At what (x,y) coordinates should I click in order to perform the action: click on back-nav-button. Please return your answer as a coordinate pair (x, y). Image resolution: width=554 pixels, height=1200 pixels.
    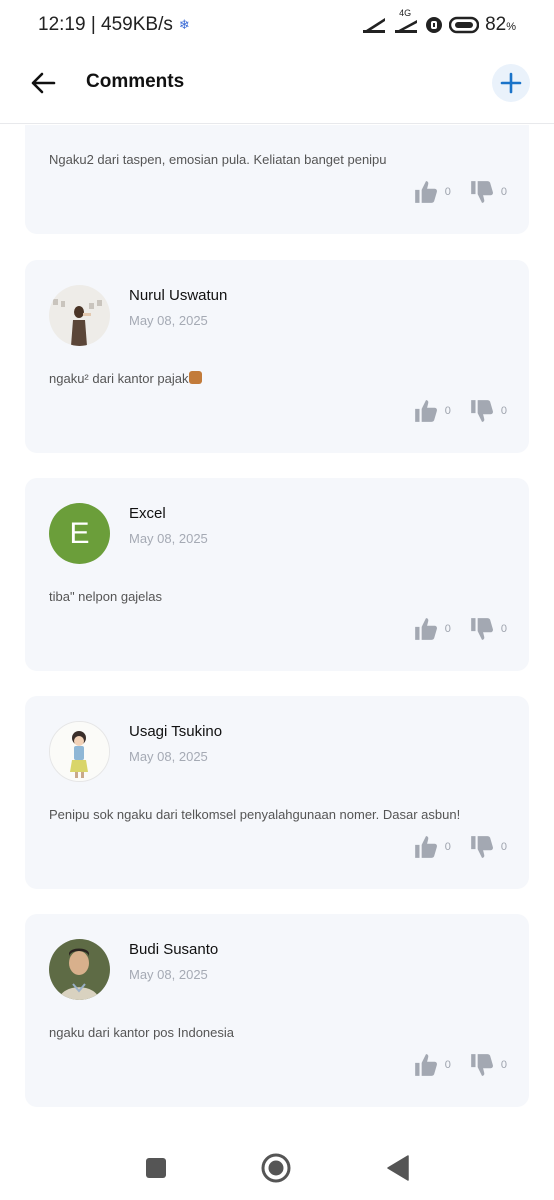
    Looking at the image, I should click on (398, 1168).